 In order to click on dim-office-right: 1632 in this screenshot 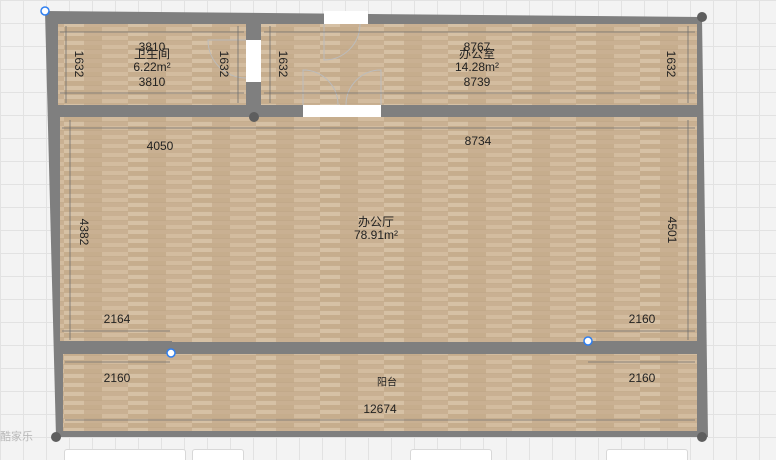, I will do `click(671, 64)`.